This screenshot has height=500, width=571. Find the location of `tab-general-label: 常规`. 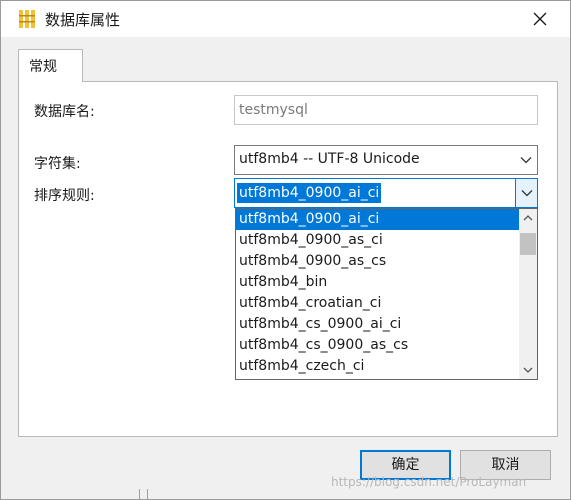

tab-general-label: 常规 is located at coordinates (43, 67).